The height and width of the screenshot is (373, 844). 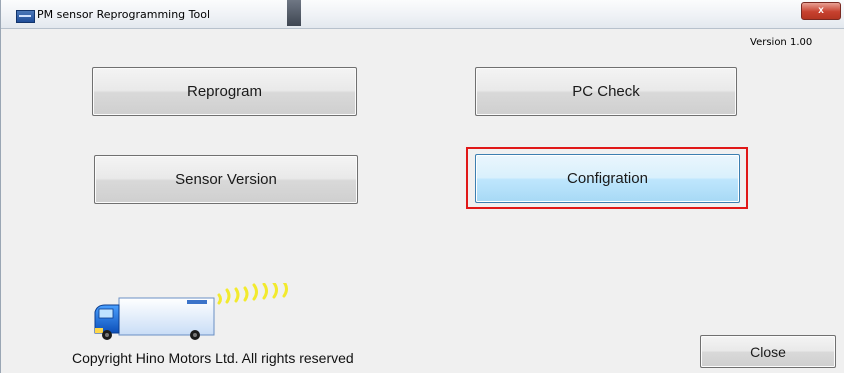 I want to click on version-label: Version 1.00, so click(x=781, y=42).